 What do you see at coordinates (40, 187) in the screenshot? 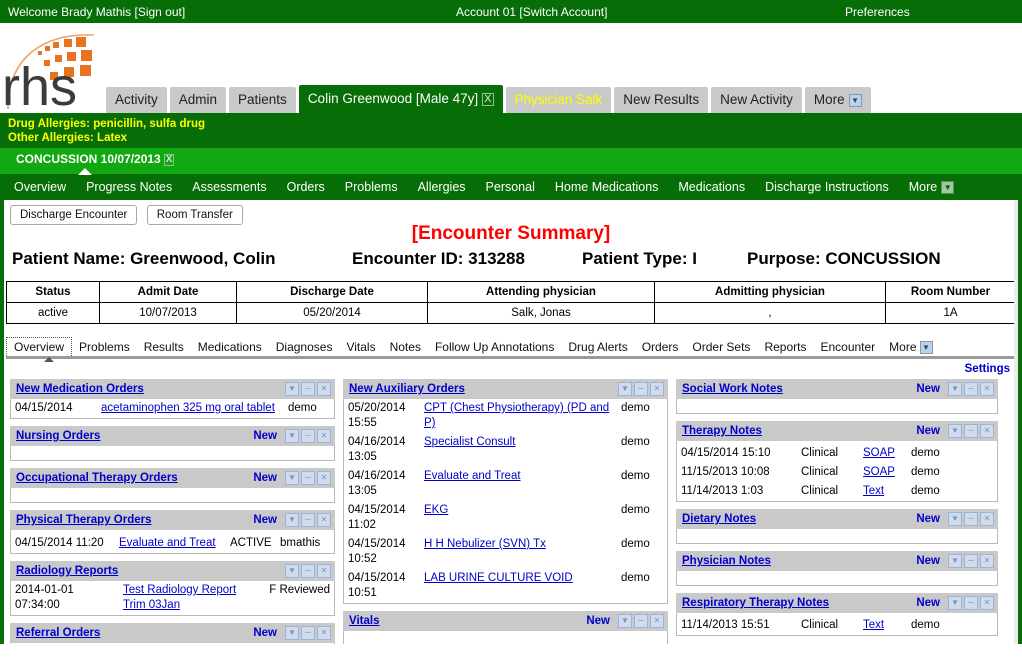
I see `subnav-item-overview: Overview` at bounding box center [40, 187].